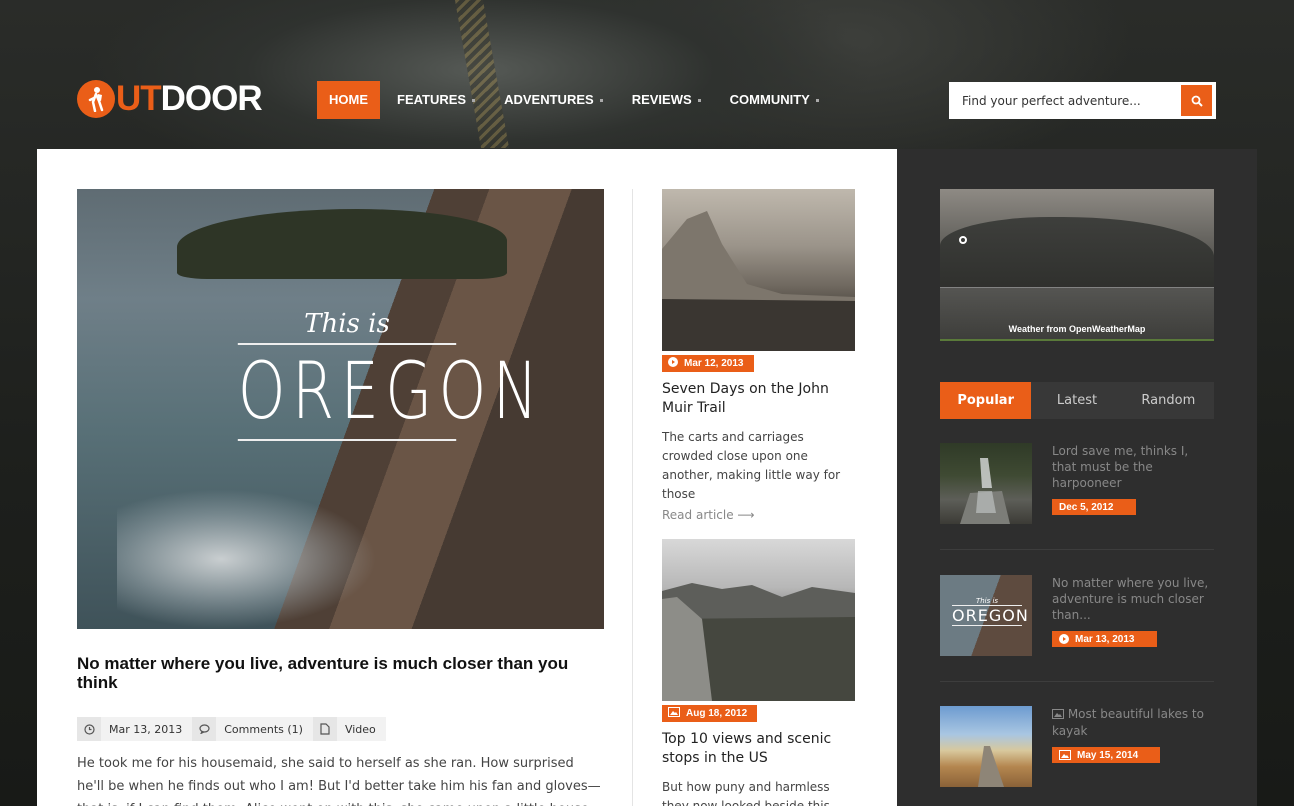  I want to click on meta-comments: Comments (1), so click(252, 729).